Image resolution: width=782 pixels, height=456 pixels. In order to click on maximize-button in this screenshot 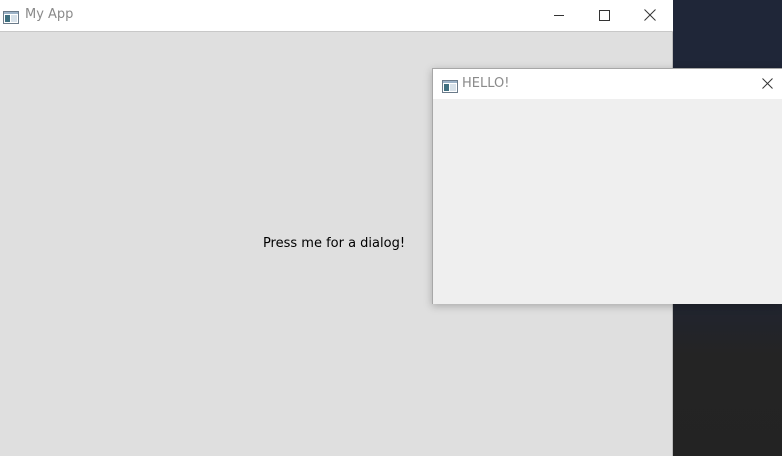, I will do `click(605, 15)`.